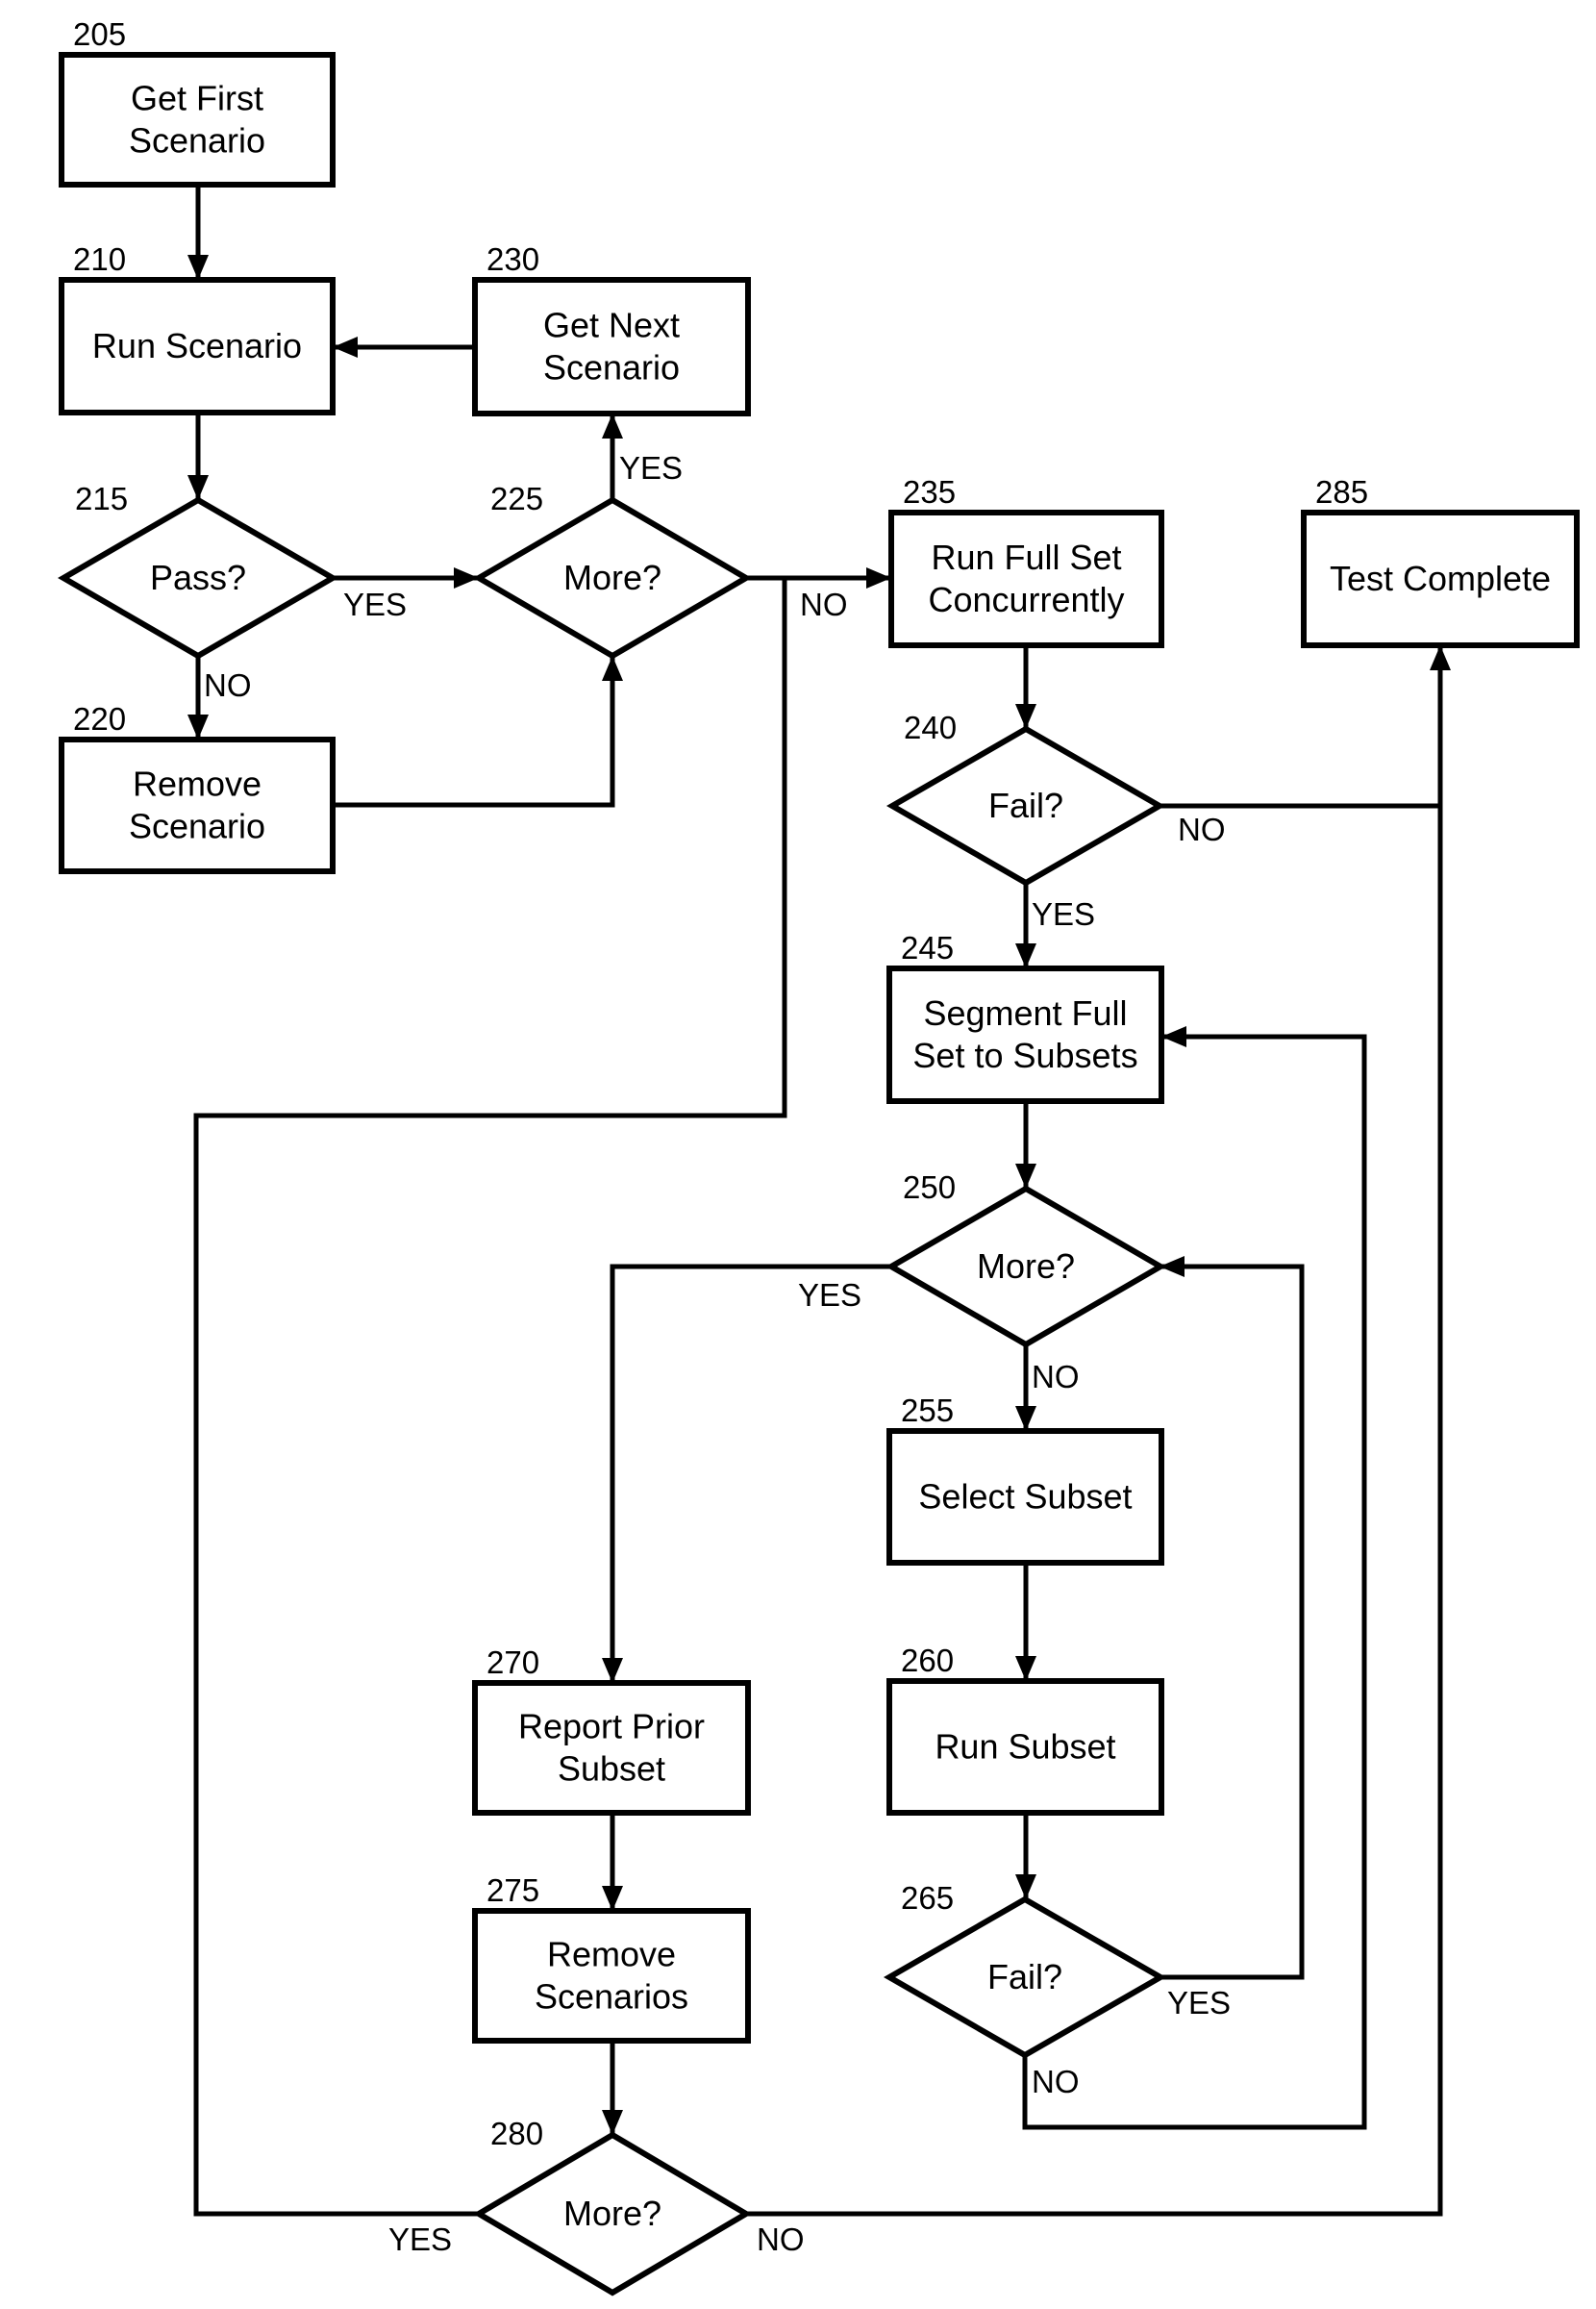 Image resolution: width=1596 pixels, height=2309 pixels. I want to click on node-reference-number: 220, so click(99, 719).